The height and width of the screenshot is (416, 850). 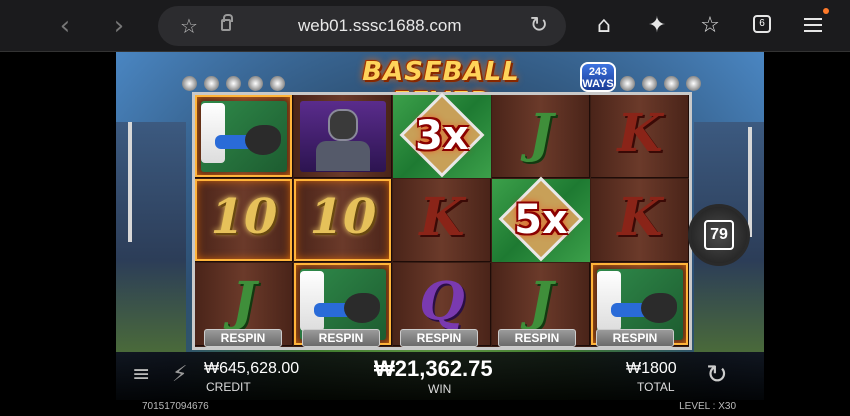 I want to click on lightning-icon: ⚡, so click(x=179, y=374).